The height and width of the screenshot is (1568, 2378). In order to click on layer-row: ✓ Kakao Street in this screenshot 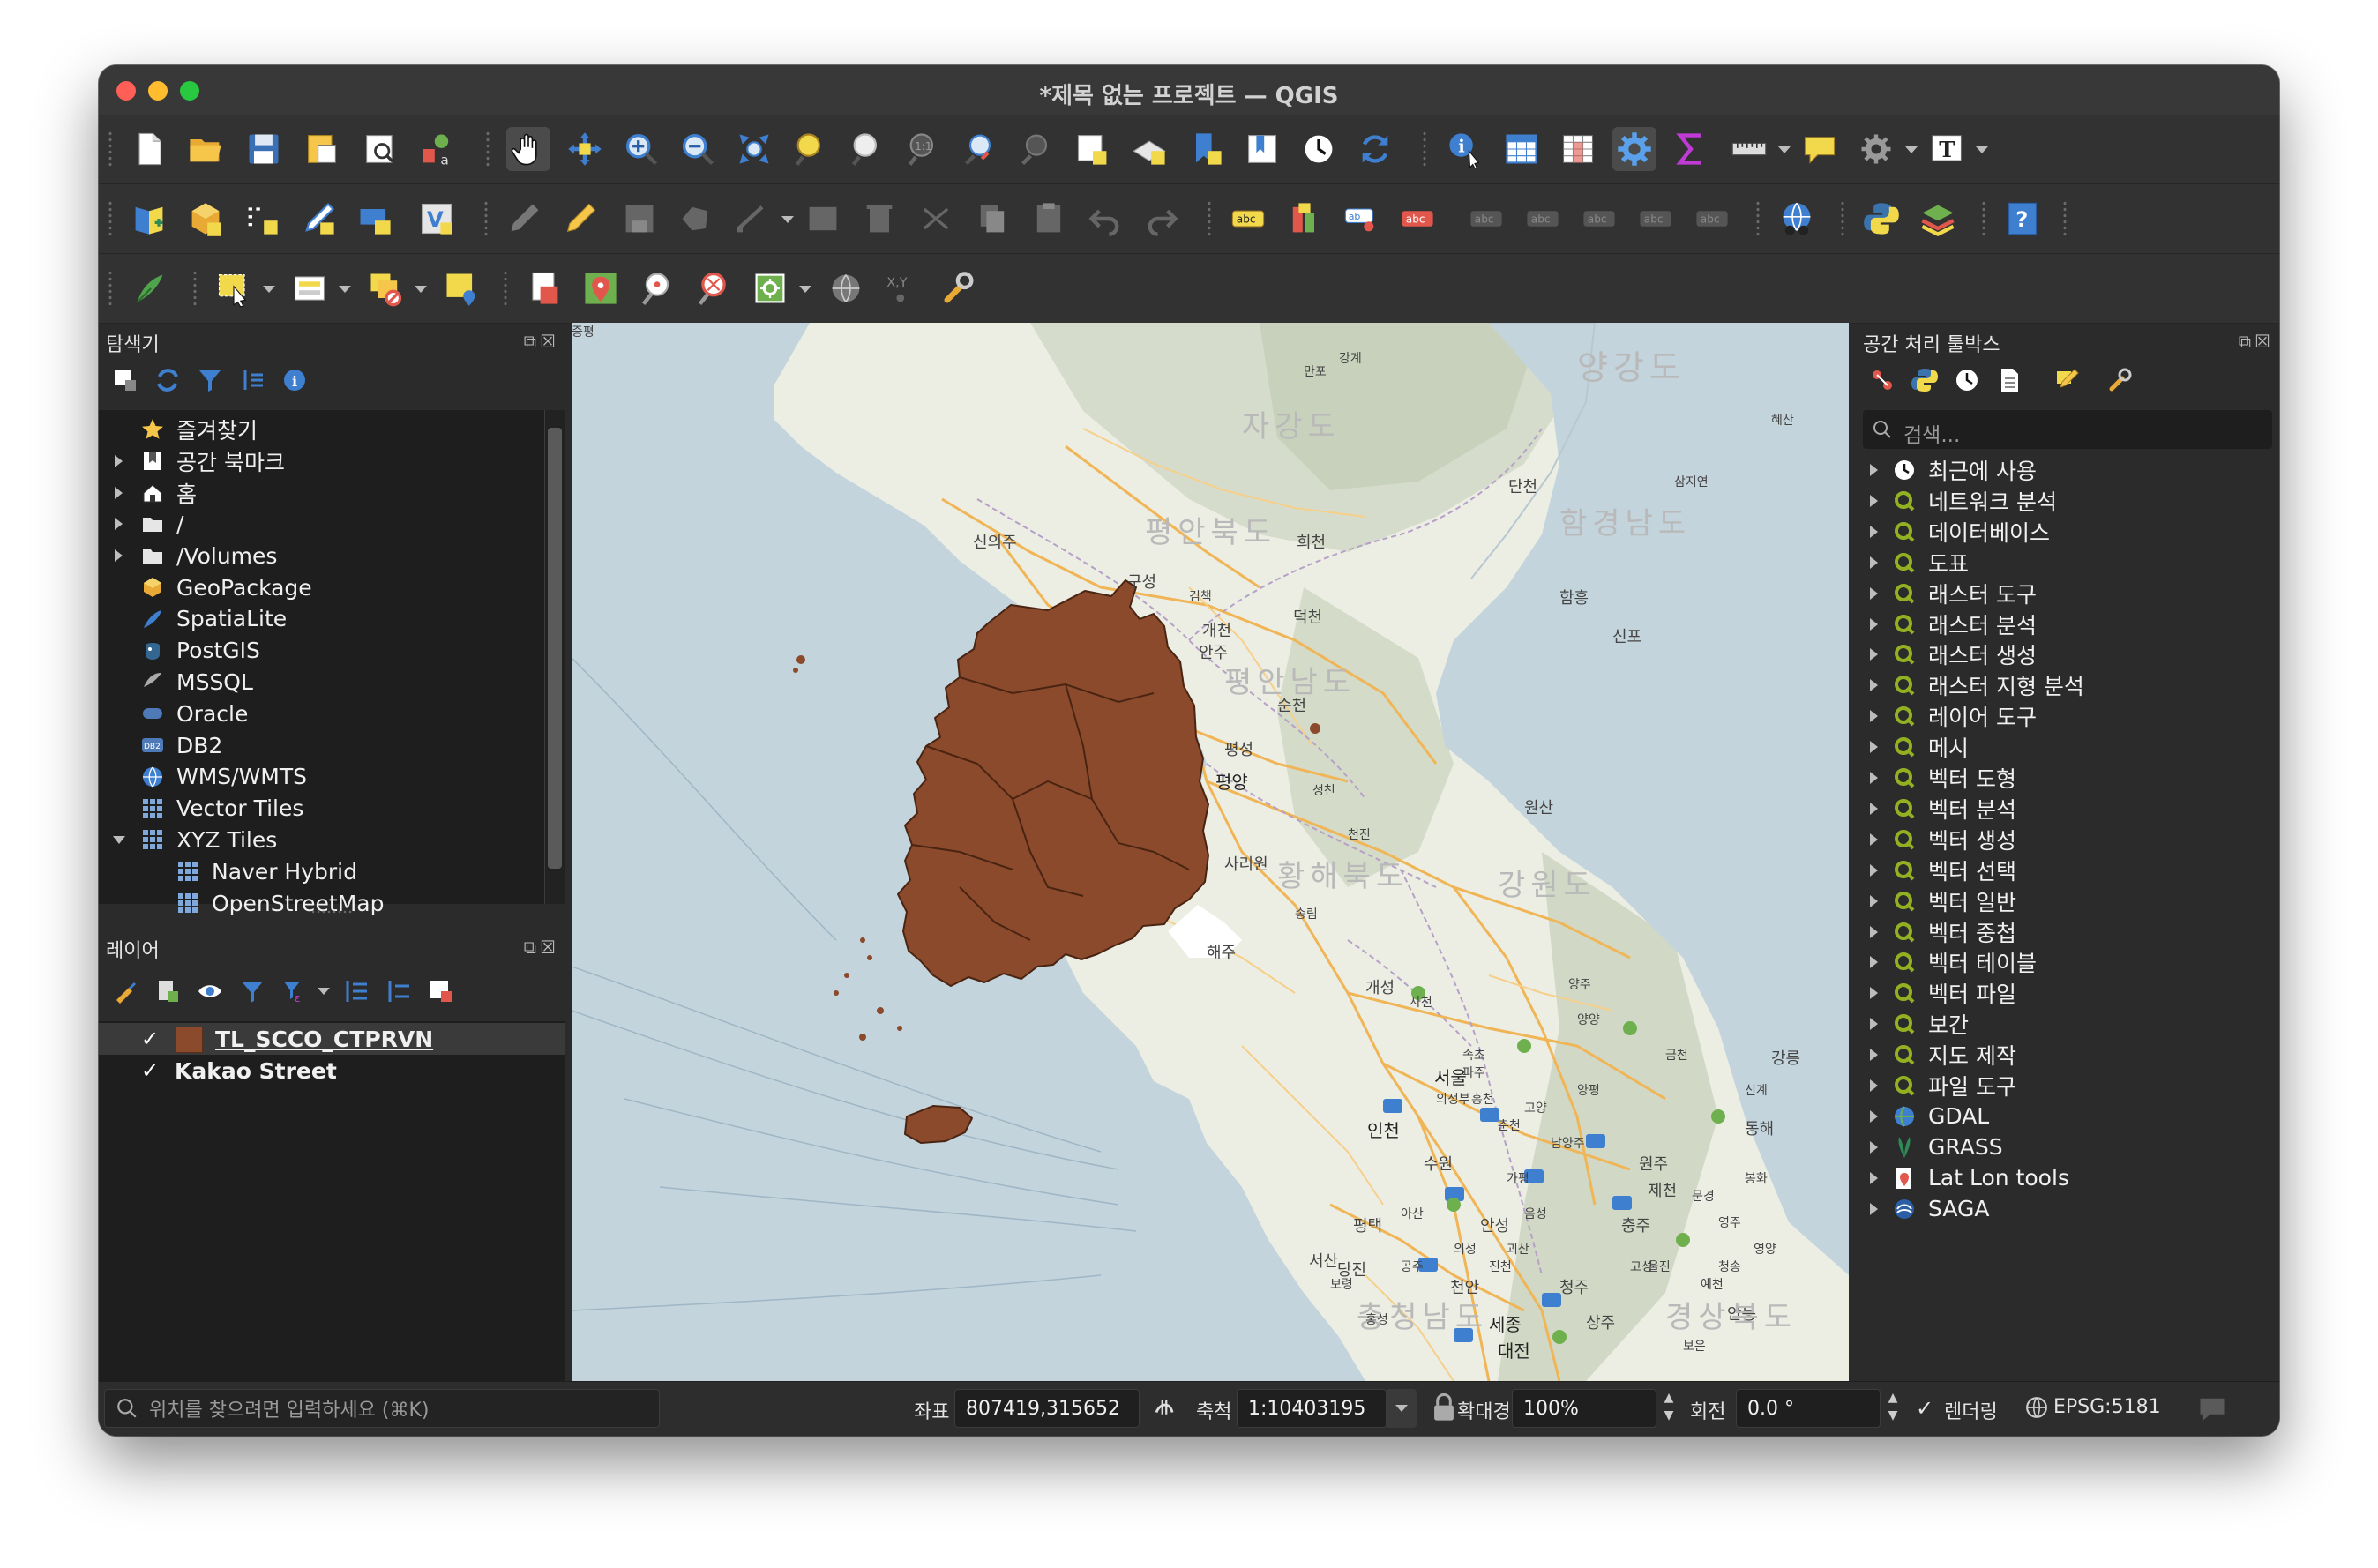, I will do `click(332, 1070)`.